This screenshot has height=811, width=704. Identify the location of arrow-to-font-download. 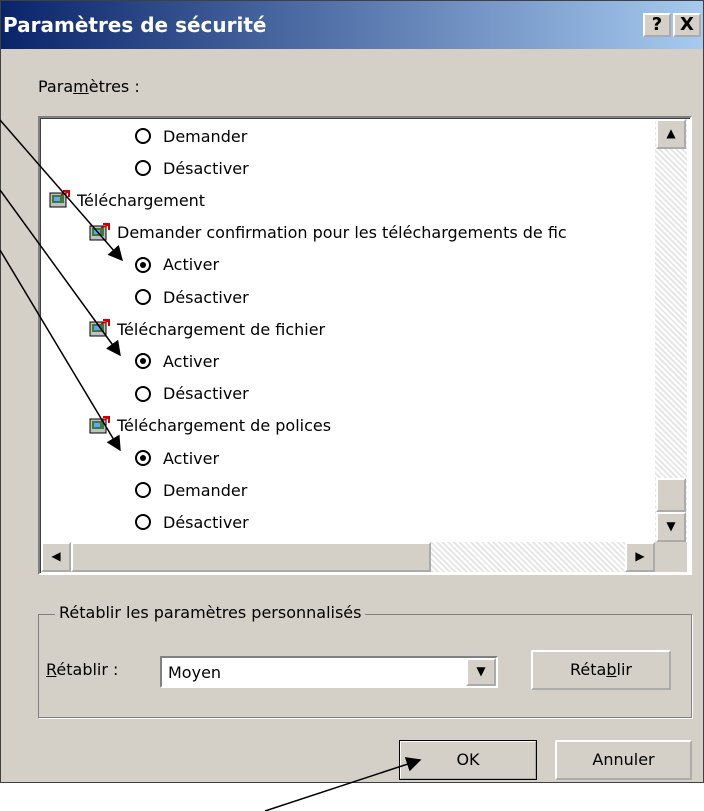
(60, 350).